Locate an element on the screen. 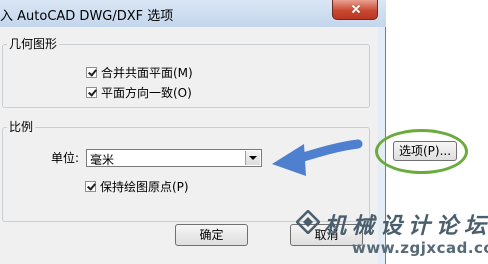  planar-consistent-option: 平面方向一致(O) is located at coordinates (139, 92).